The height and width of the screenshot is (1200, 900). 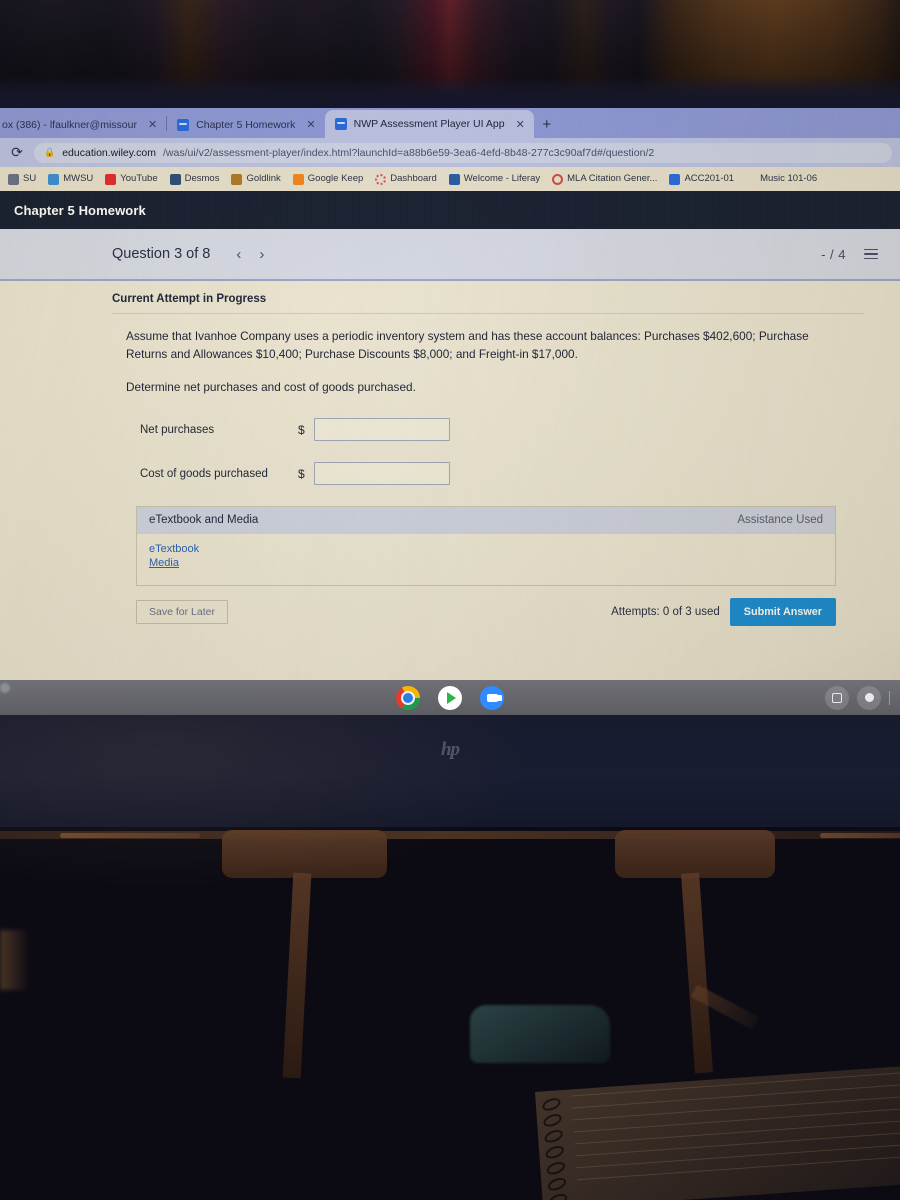 I want to click on tab-label: NWP Assessment Player UI App, so click(x=429, y=124).